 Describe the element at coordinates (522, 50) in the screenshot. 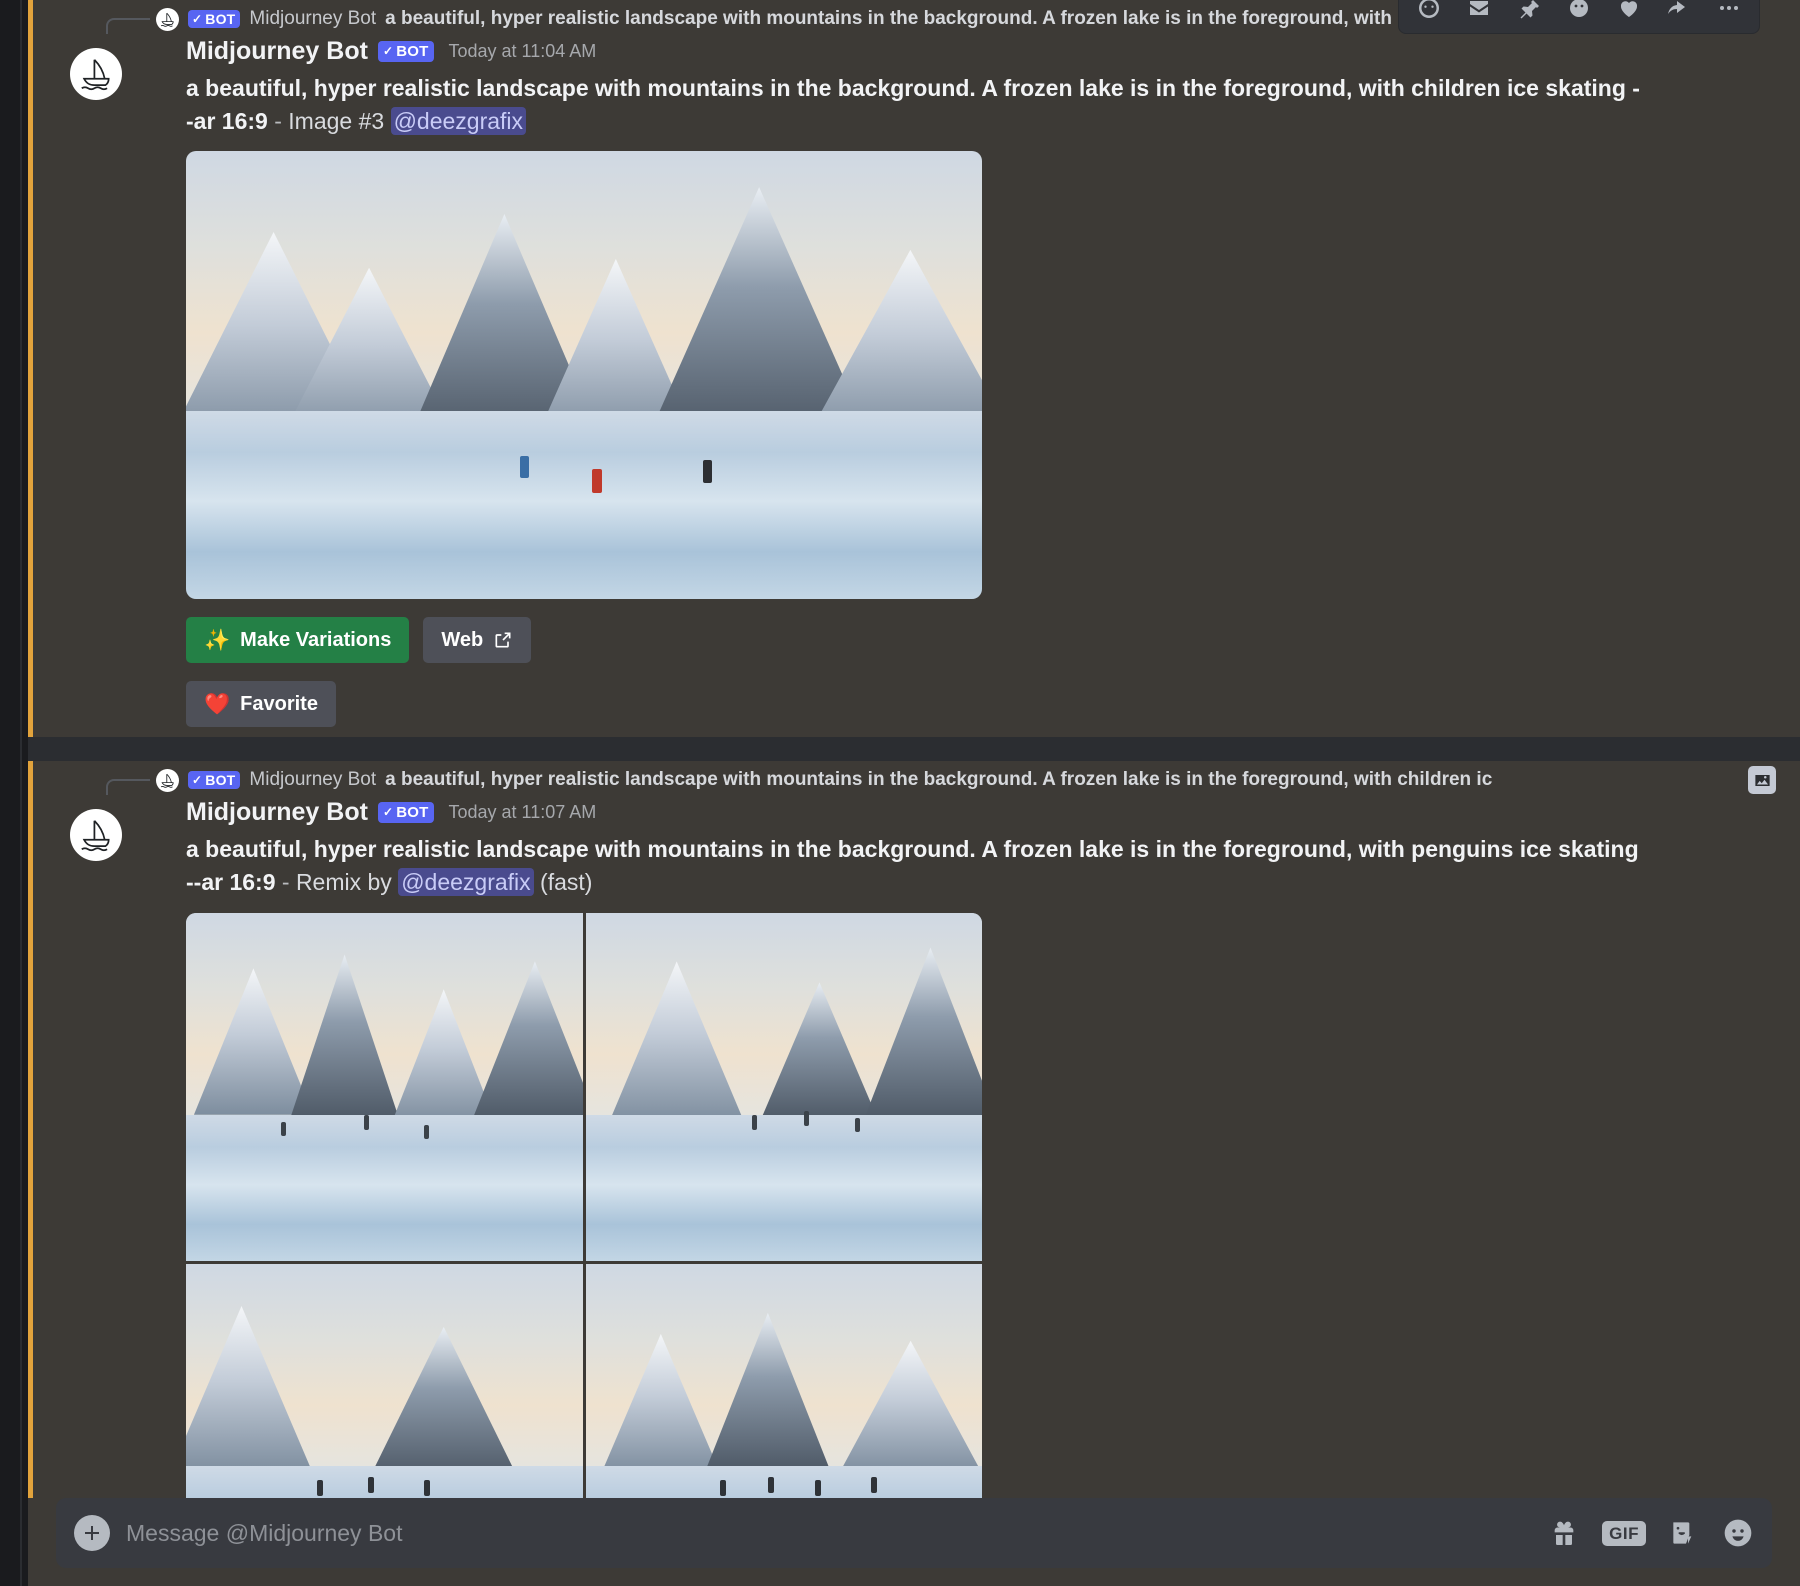

I see `message-timestamp: Today at 11:04 AM` at that location.